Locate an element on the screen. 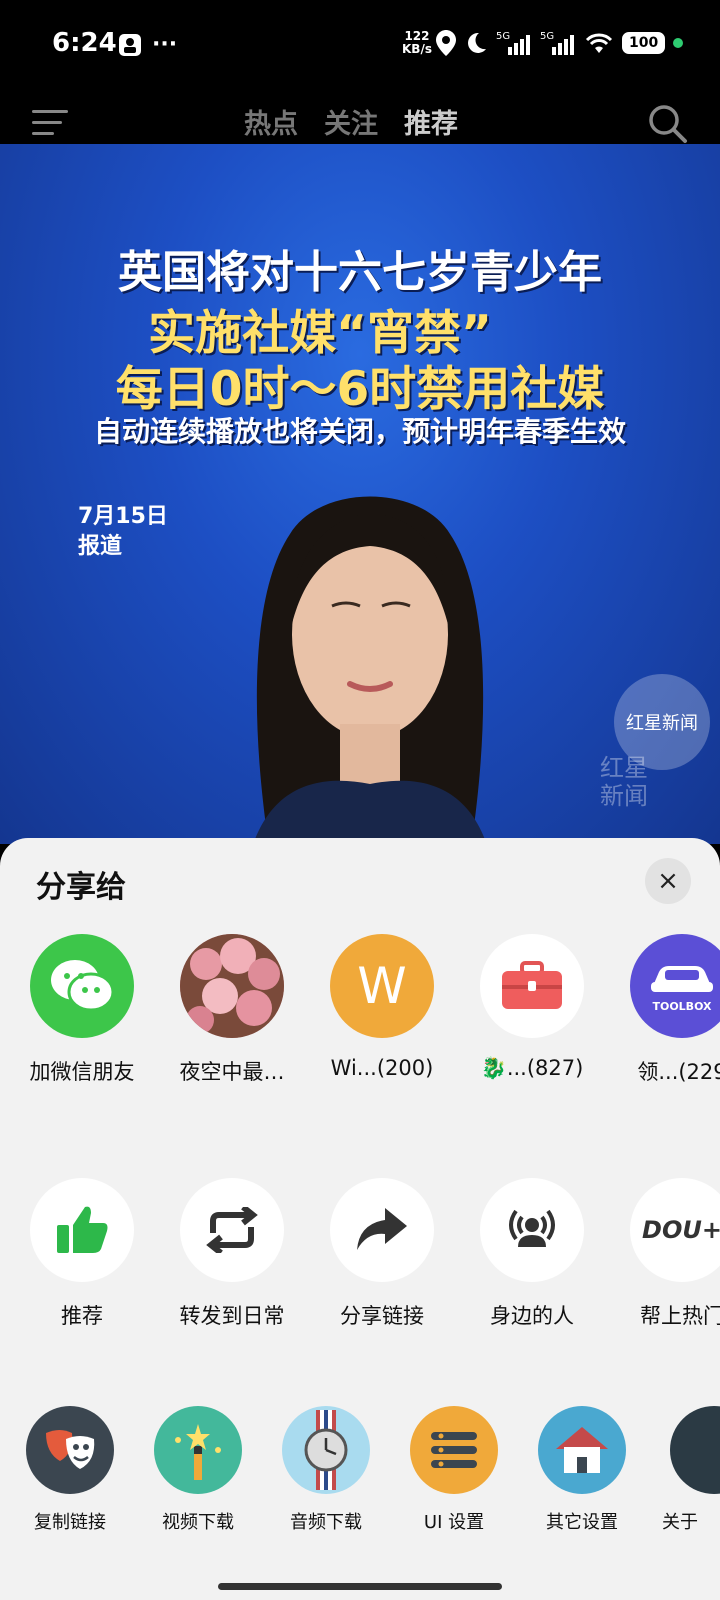  tab-following: 关注 is located at coordinates (351, 121).